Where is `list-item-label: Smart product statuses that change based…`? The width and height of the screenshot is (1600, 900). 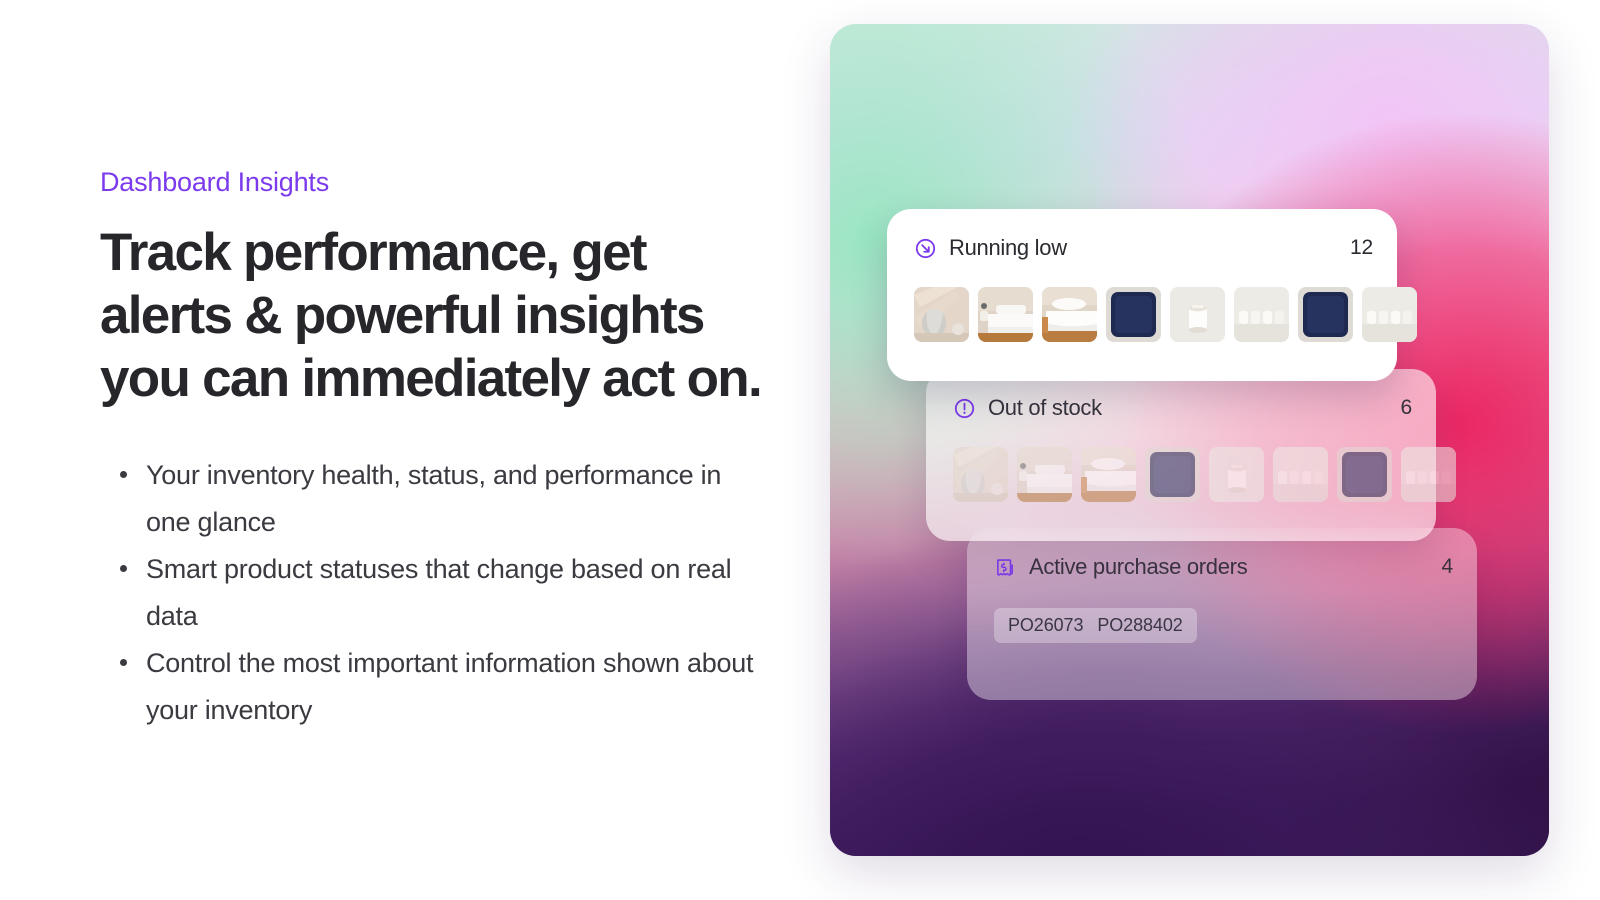 list-item-label: Smart product statuses that change based… is located at coordinates (439, 592).